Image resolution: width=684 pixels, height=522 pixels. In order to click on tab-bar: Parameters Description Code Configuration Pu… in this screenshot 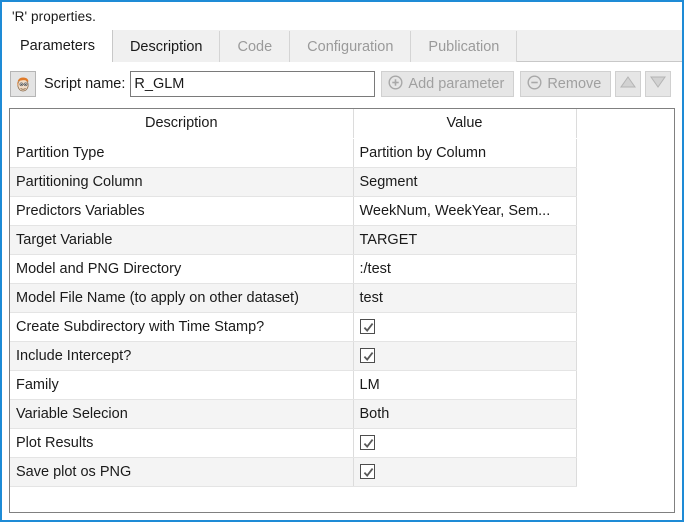, I will do `click(342, 46)`.